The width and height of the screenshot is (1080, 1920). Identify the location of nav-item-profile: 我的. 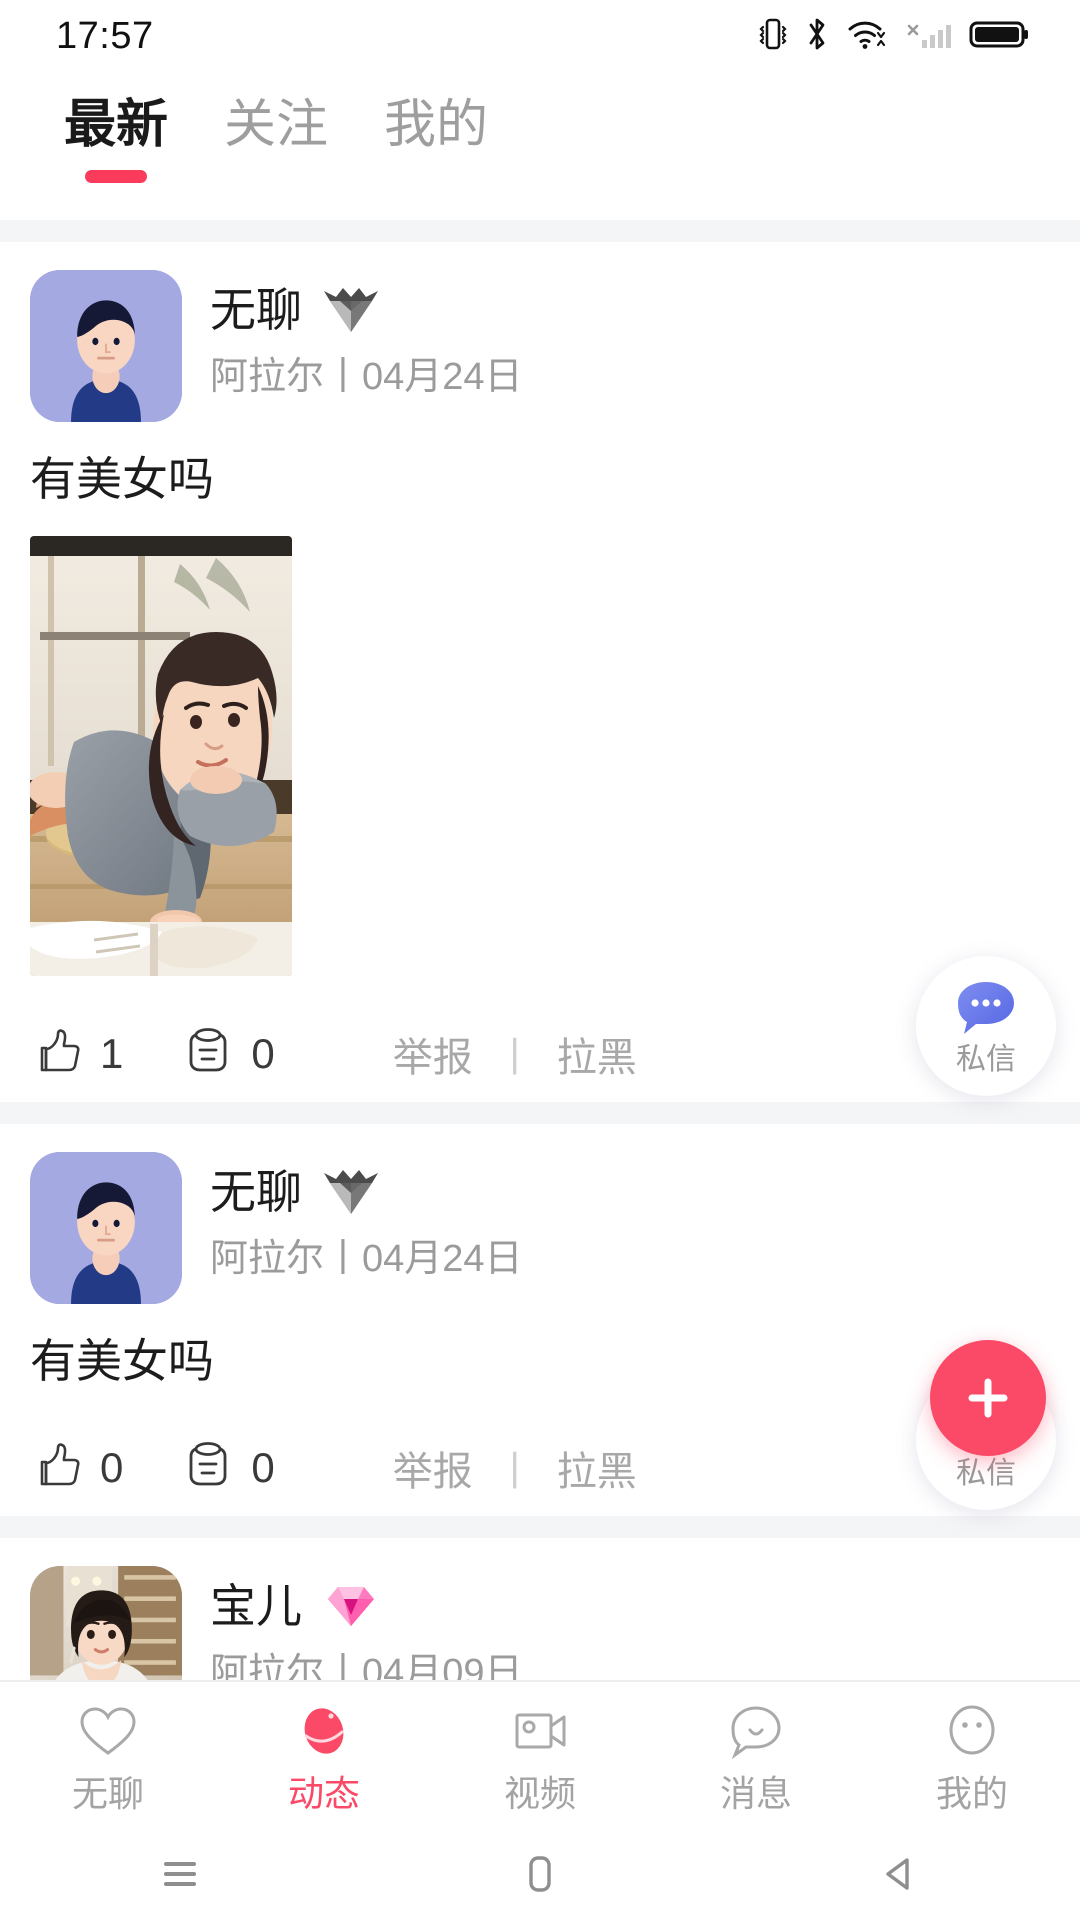
(972, 1757).